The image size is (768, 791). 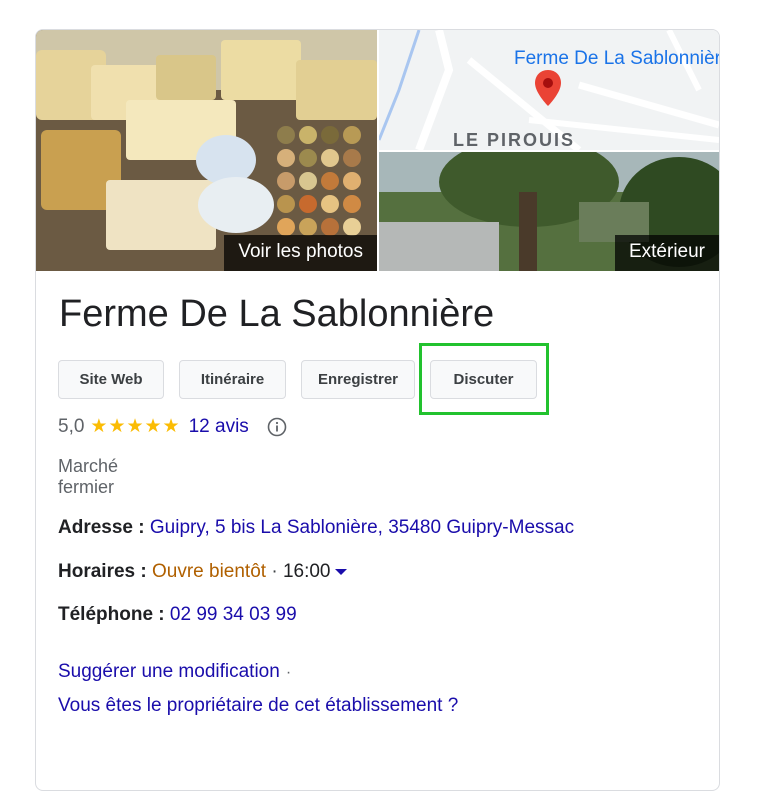 I want to click on photo-cheese-counter: Voir les photos, so click(x=206, y=150).